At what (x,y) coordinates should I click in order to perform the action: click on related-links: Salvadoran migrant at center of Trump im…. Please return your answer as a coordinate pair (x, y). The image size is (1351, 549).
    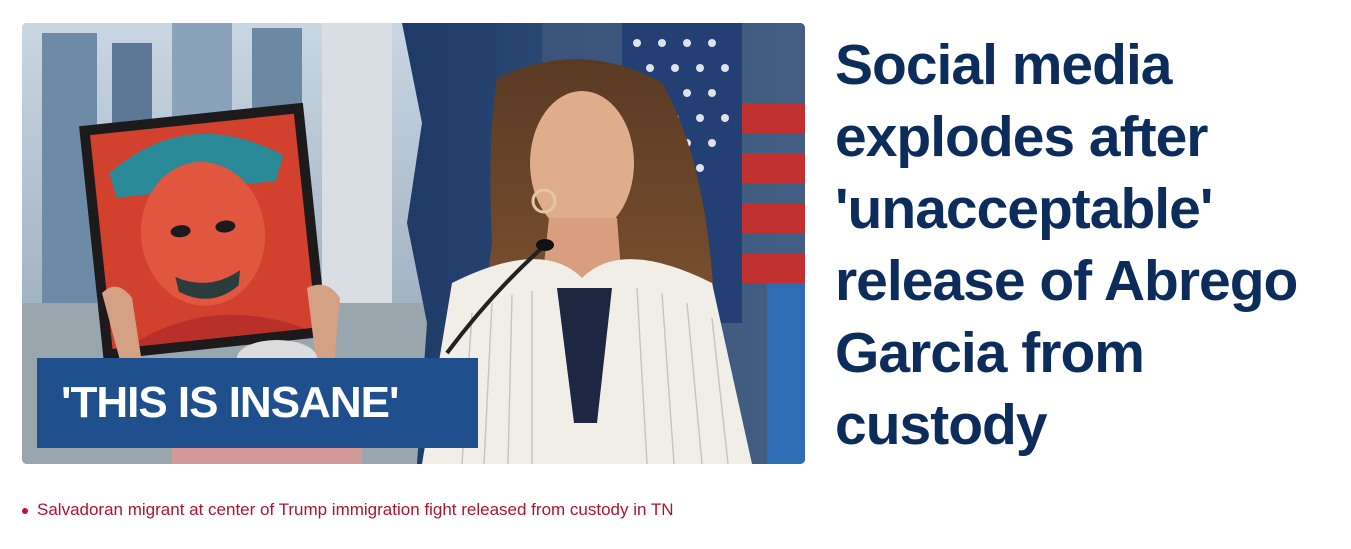
    Looking at the image, I should click on (348, 510).